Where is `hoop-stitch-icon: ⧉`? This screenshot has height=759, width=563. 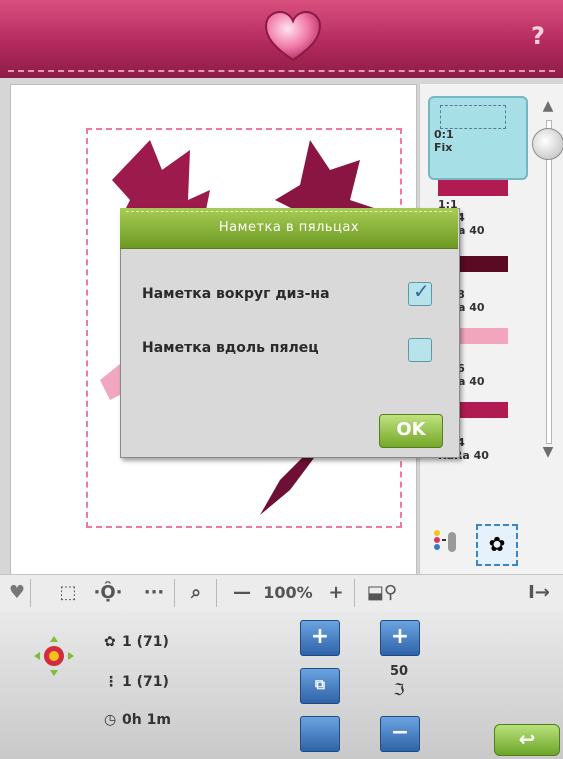 hoop-stitch-icon: ⧉ is located at coordinates (320, 686).